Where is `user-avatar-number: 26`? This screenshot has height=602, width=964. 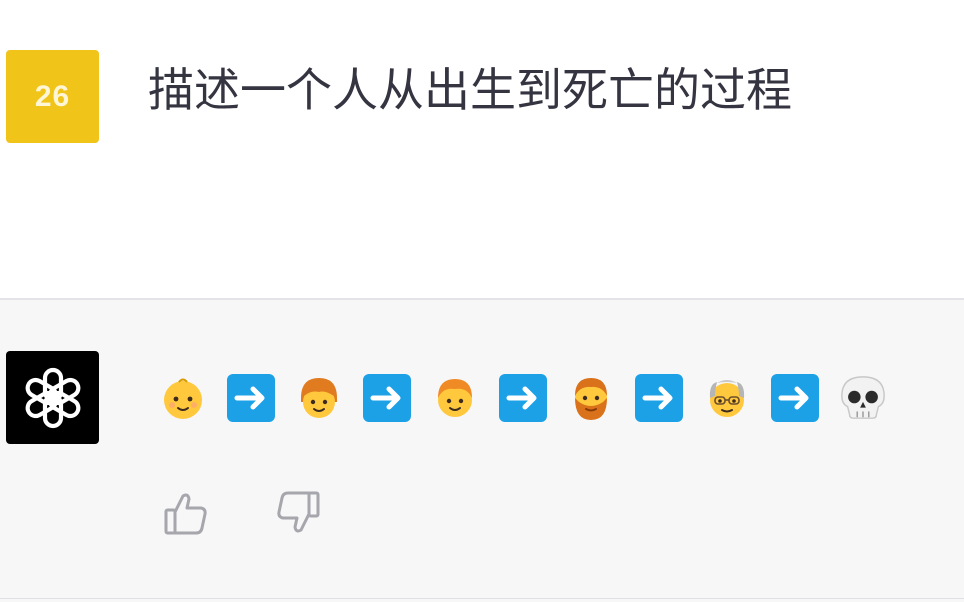
user-avatar-number: 26 is located at coordinates (52, 96).